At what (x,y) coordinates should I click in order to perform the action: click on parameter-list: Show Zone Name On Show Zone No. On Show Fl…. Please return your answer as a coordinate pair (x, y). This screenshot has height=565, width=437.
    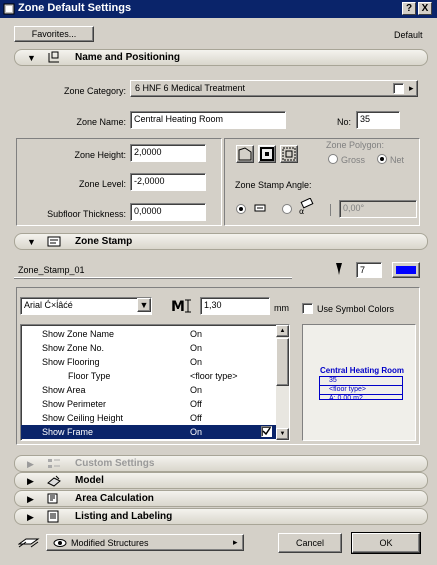
    Looking at the image, I should click on (155, 382).